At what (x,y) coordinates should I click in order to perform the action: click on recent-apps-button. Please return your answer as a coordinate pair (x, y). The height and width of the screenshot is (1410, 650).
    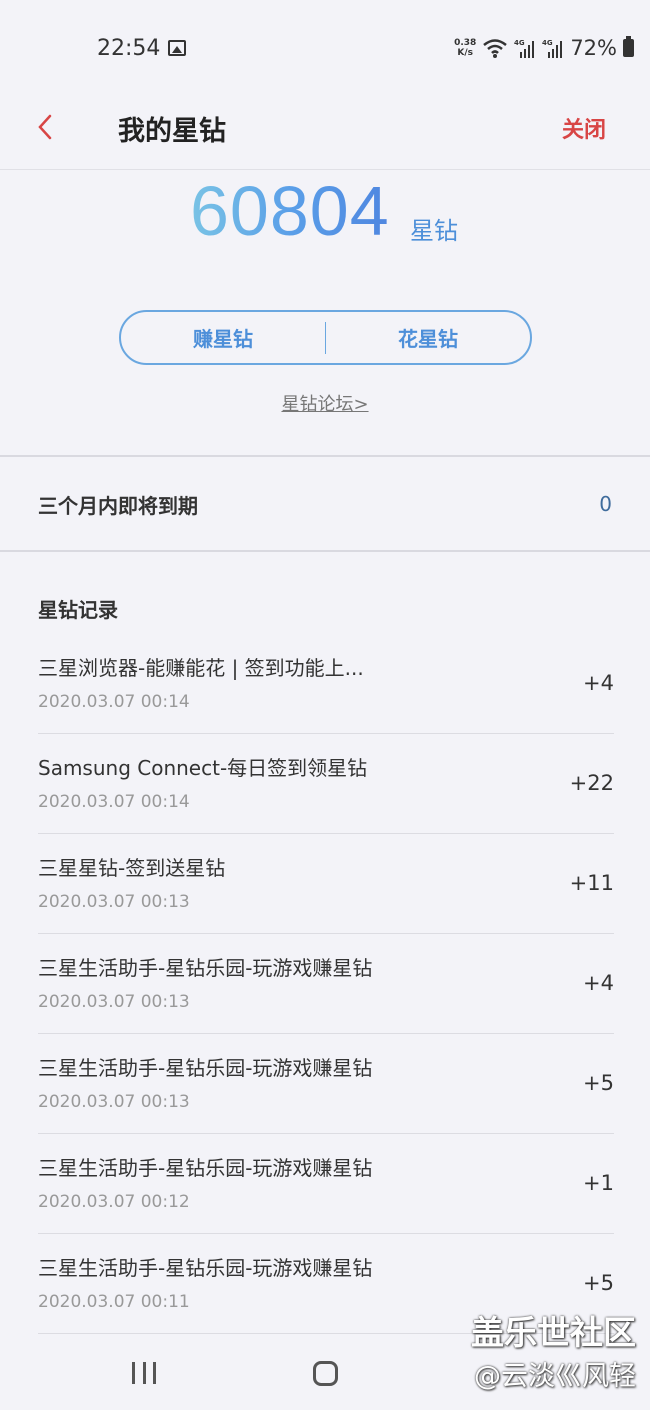
    Looking at the image, I should click on (144, 1373).